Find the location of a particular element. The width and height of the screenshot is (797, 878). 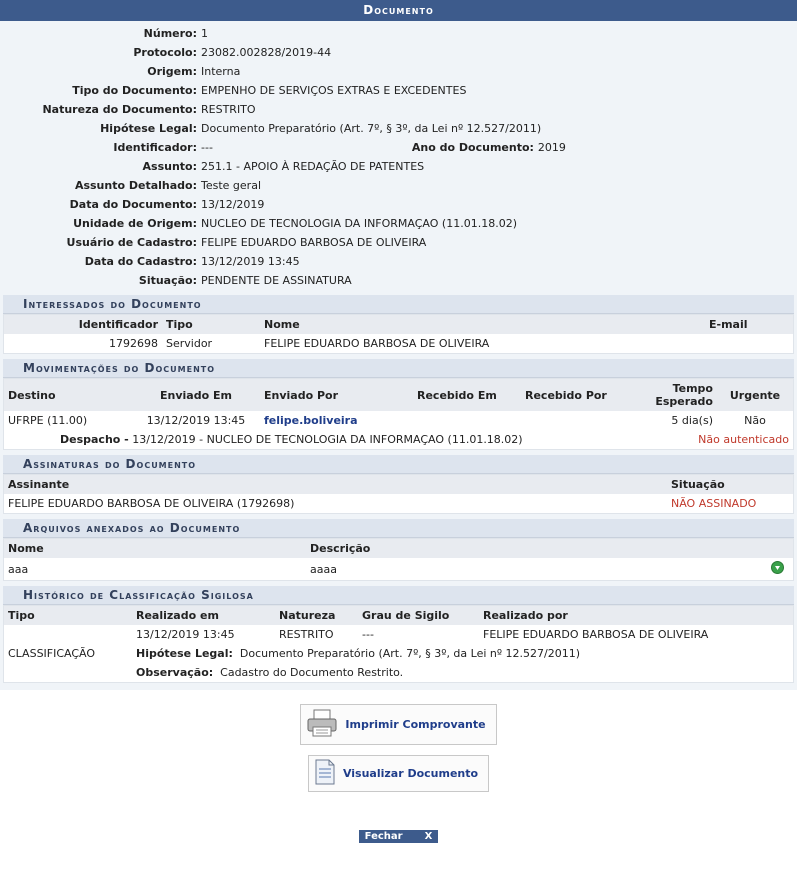

close-button: Fechar X is located at coordinates (398, 836).